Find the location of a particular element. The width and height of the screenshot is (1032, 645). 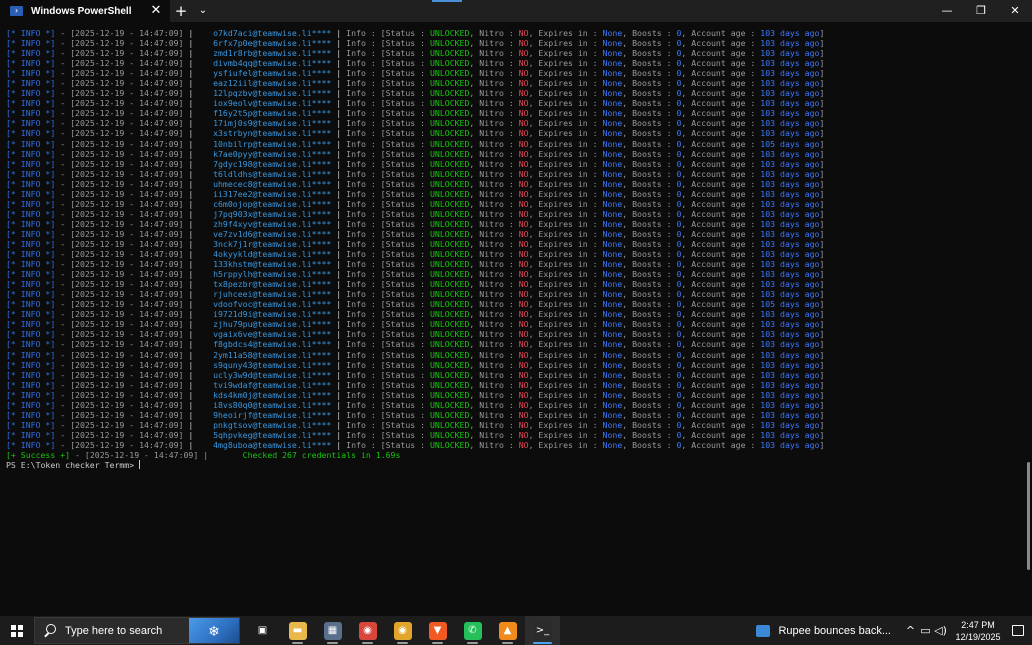

chrome-taskbar-button: ◉ is located at coordinates (367, 630).